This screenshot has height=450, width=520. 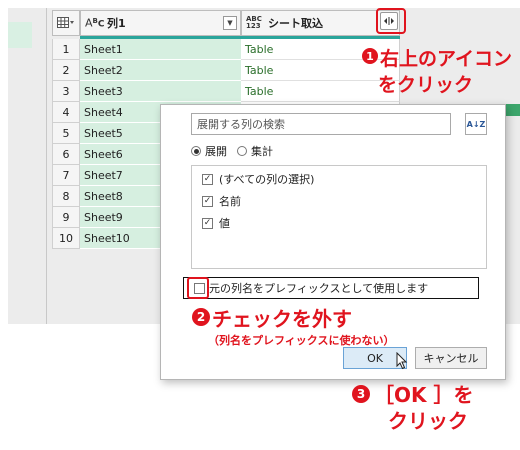 What do you see at coordinates (160, 49) in the screenshot?
I see `cell-col1: Sheet1` at bounding box center [160, 49].